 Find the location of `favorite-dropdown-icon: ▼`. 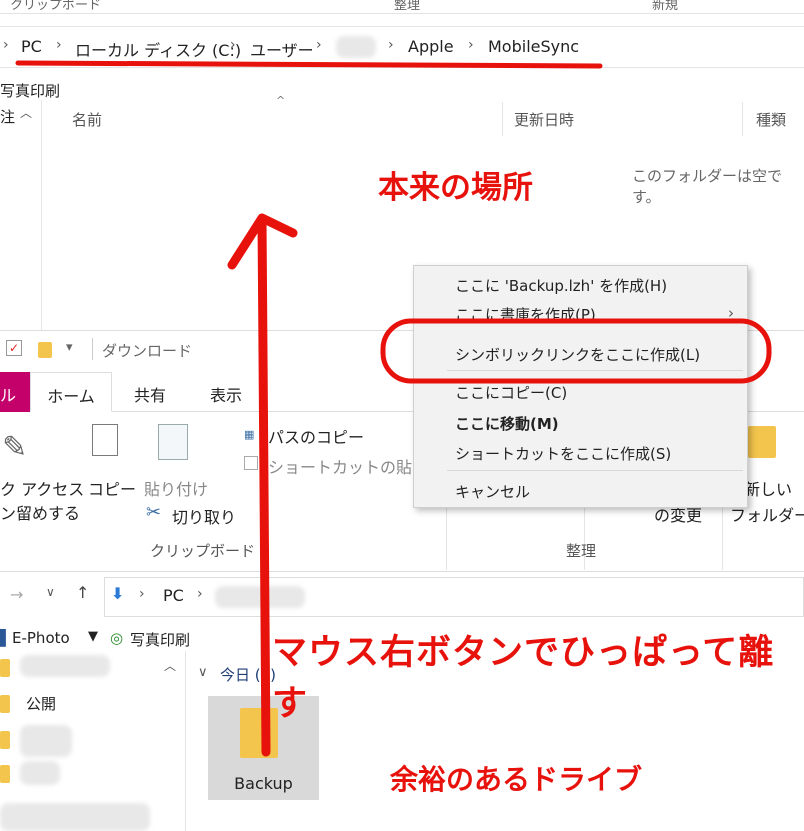

favorite-dropdown-icon: ▼ is located at coordinates (93, 636).